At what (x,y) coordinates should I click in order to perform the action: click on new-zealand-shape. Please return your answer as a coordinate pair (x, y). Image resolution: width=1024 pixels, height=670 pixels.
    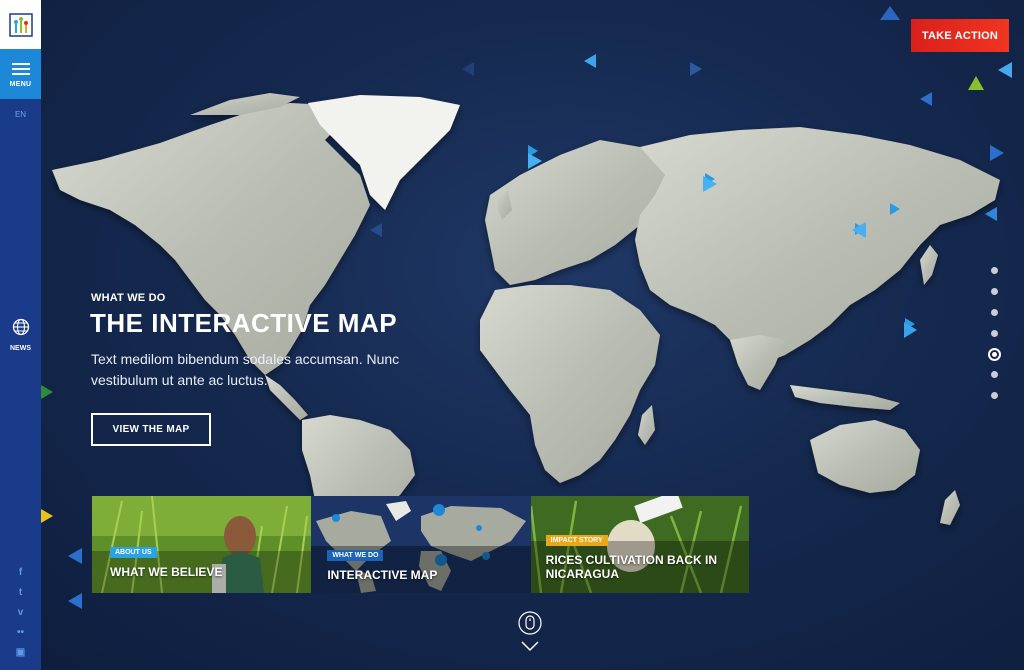
    Looking at the image, I should click on (950, 507).